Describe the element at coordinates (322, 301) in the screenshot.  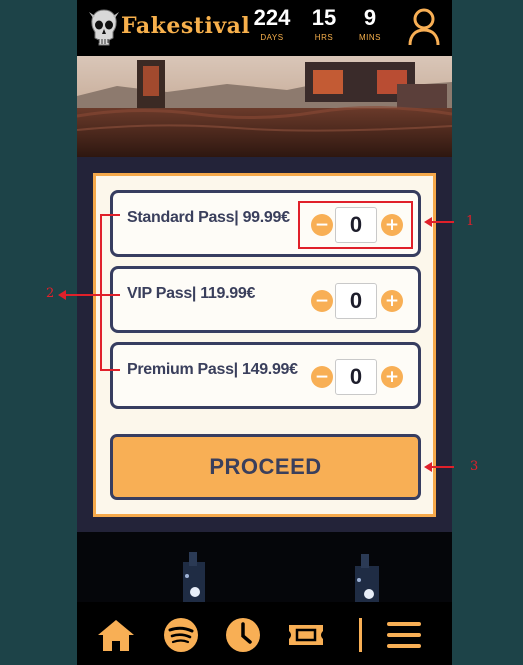
I see `decrement-button-vip: −` at that location.